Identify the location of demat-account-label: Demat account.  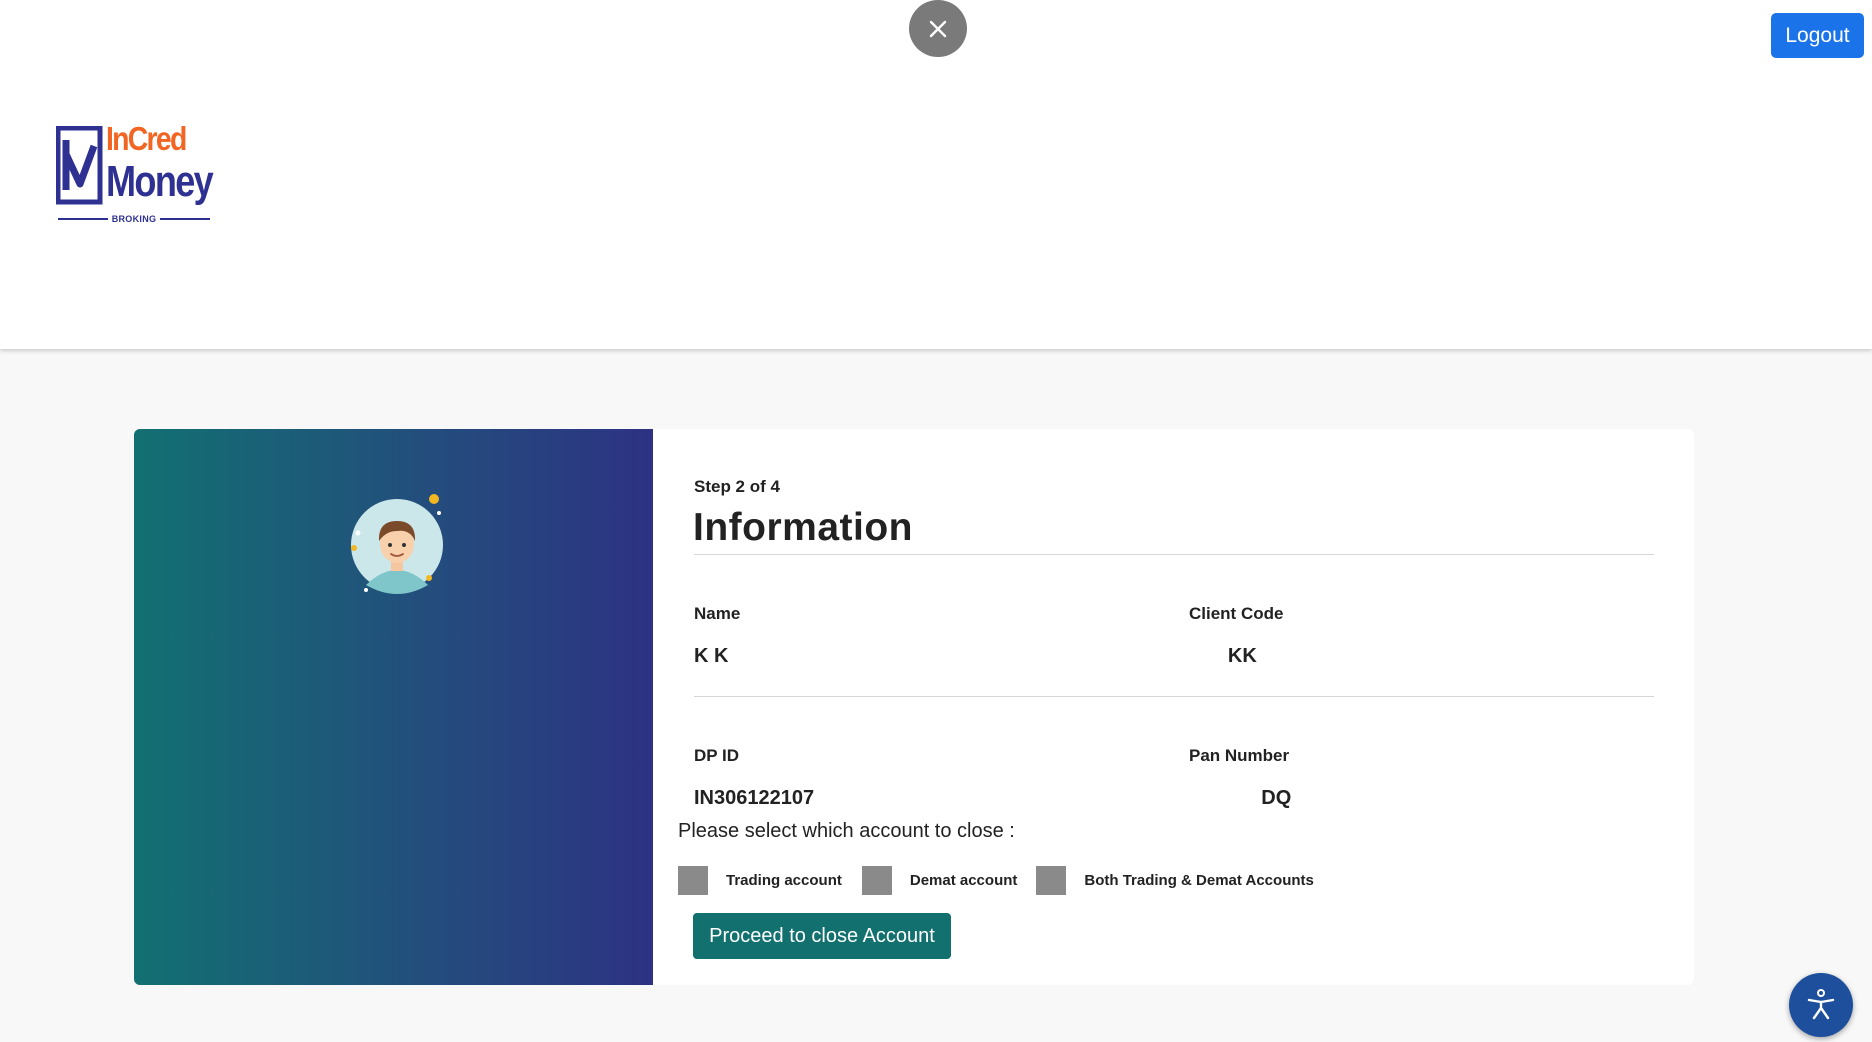
(964, 880).